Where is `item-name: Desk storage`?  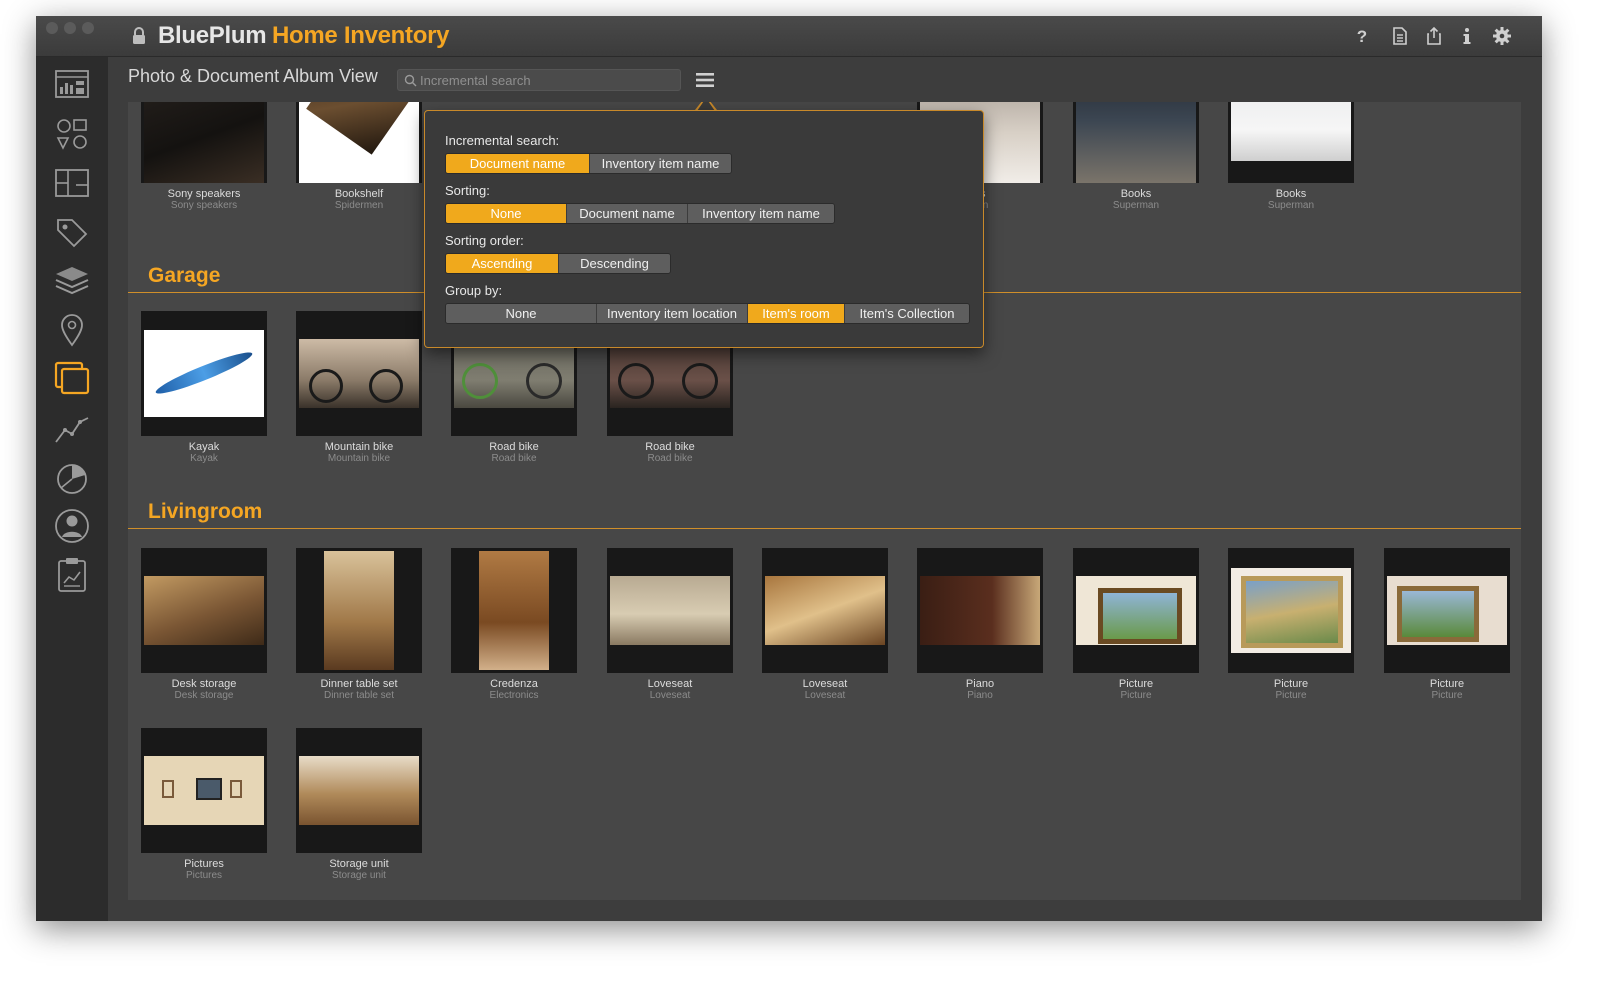
item-name: Desk storage is located at coordinates (204, 684).